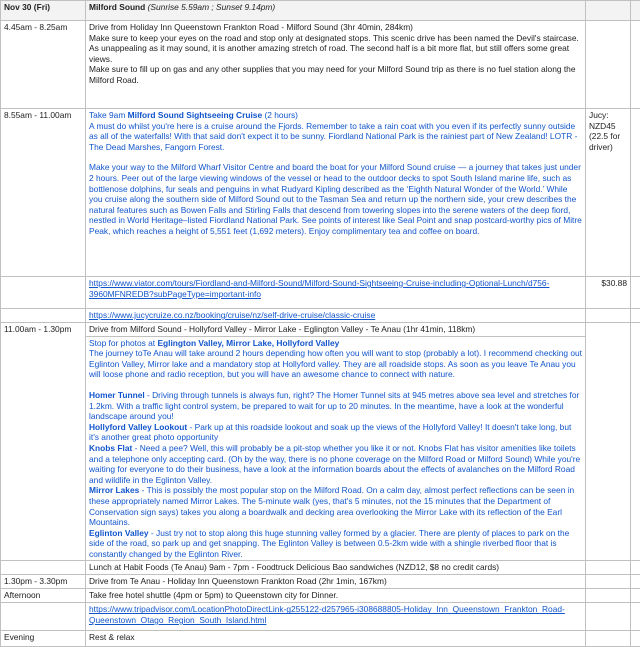  Describe the element at coordinates (280, 115) in the screenshot. I see `cruise-duration: (2 hours)` at that location.